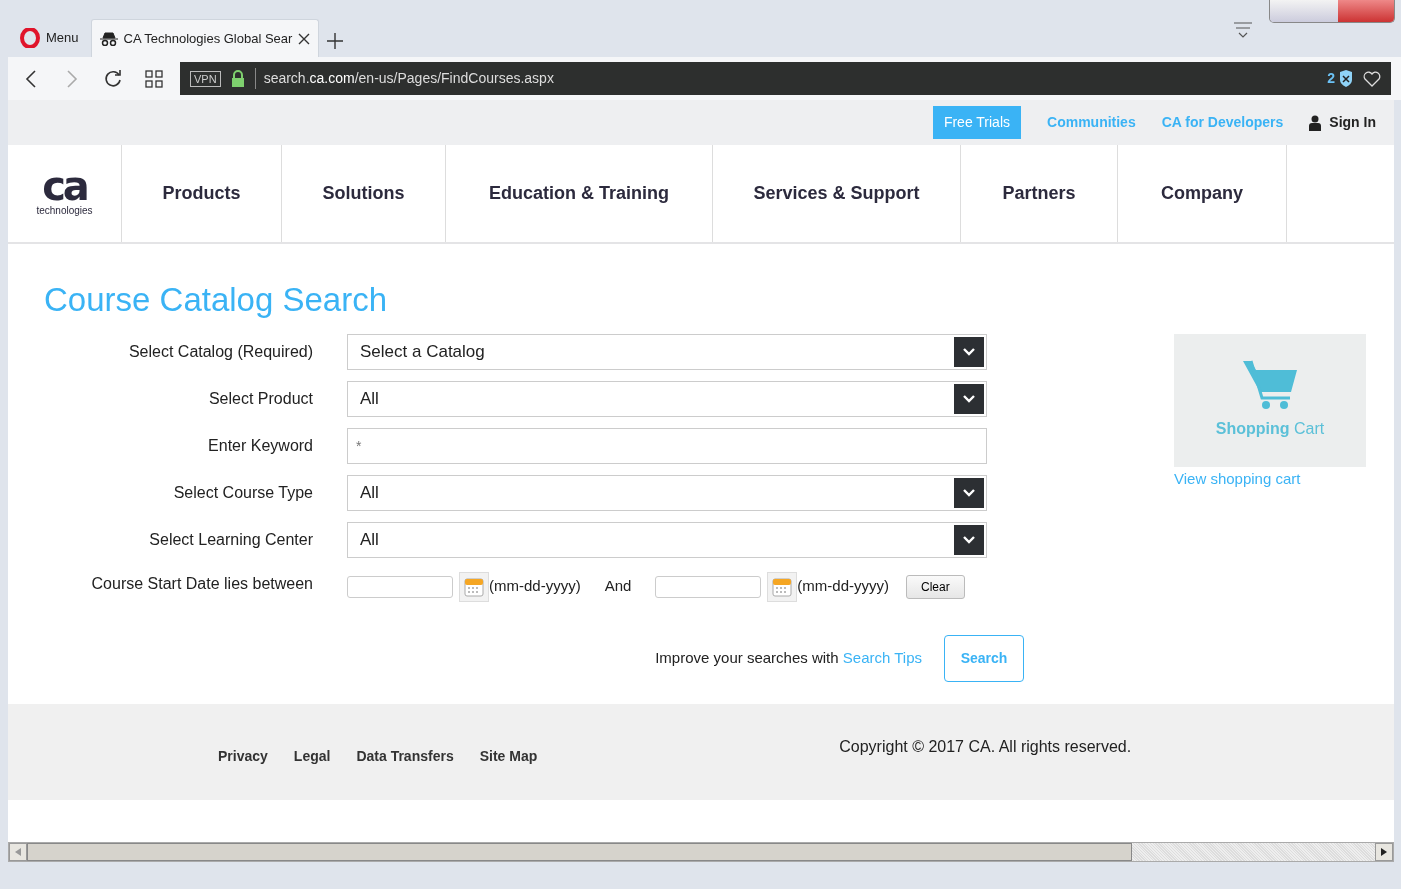 This screenshot has width=1401, height=889. I want to click on page-title: Course Catalog Search, so click(216, 300).